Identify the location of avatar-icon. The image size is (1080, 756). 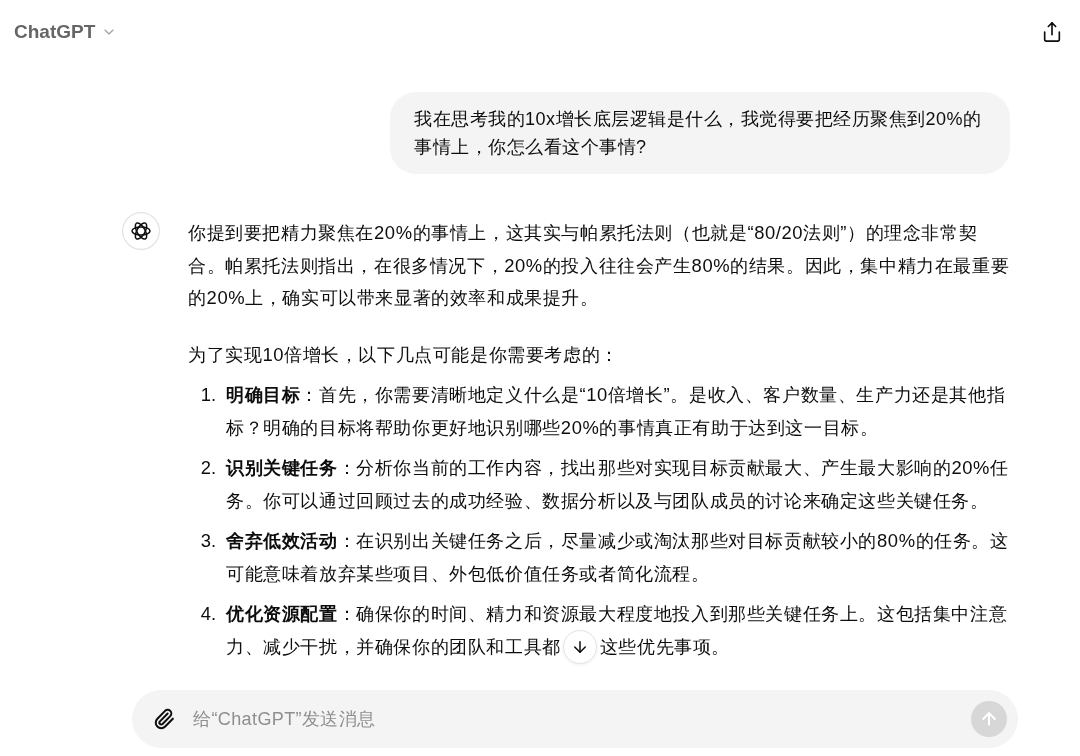
(141, 231).